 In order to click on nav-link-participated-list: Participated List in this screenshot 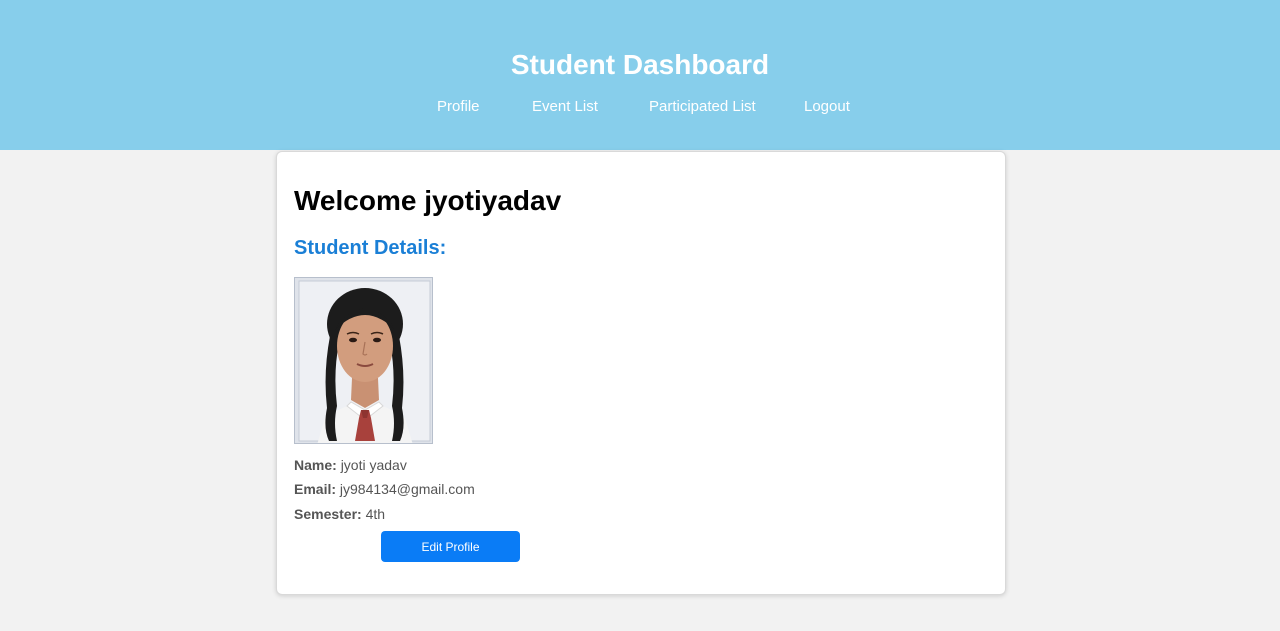, I will do `click(702, 107)`.